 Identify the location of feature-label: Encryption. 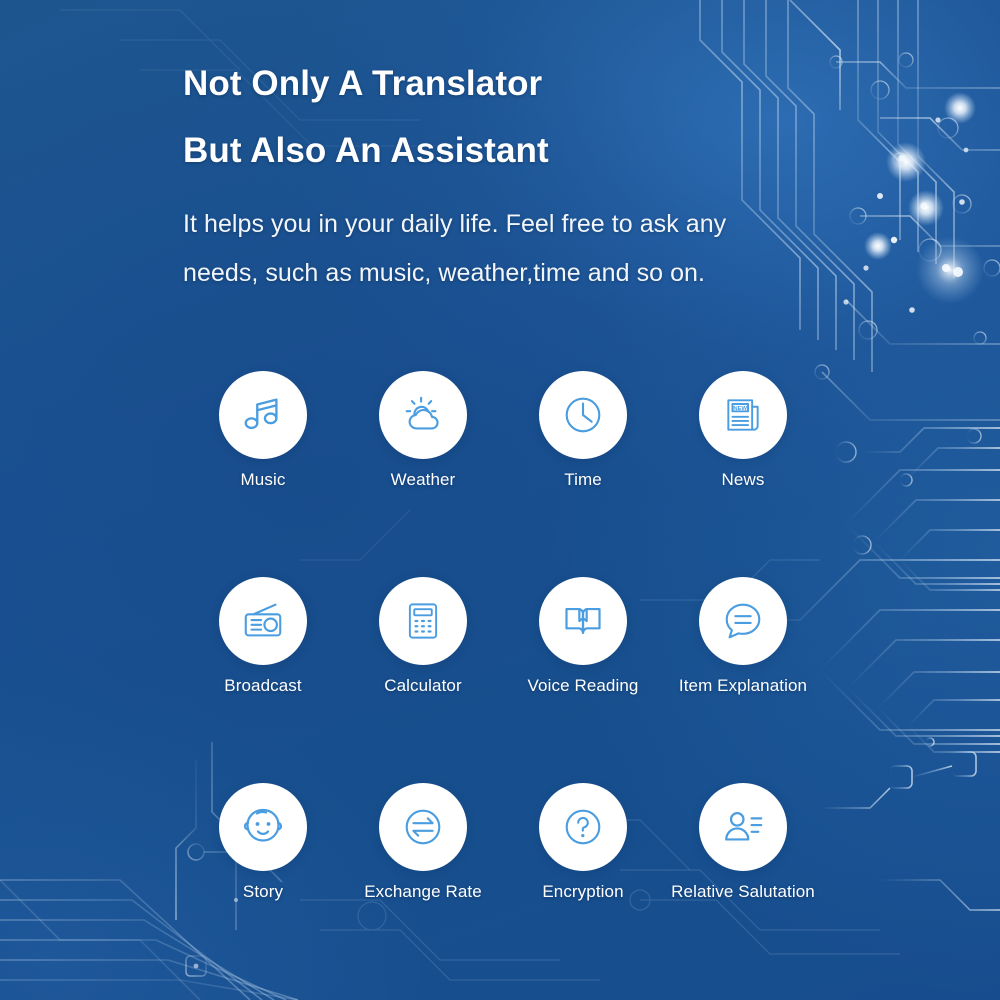
(583, 891).